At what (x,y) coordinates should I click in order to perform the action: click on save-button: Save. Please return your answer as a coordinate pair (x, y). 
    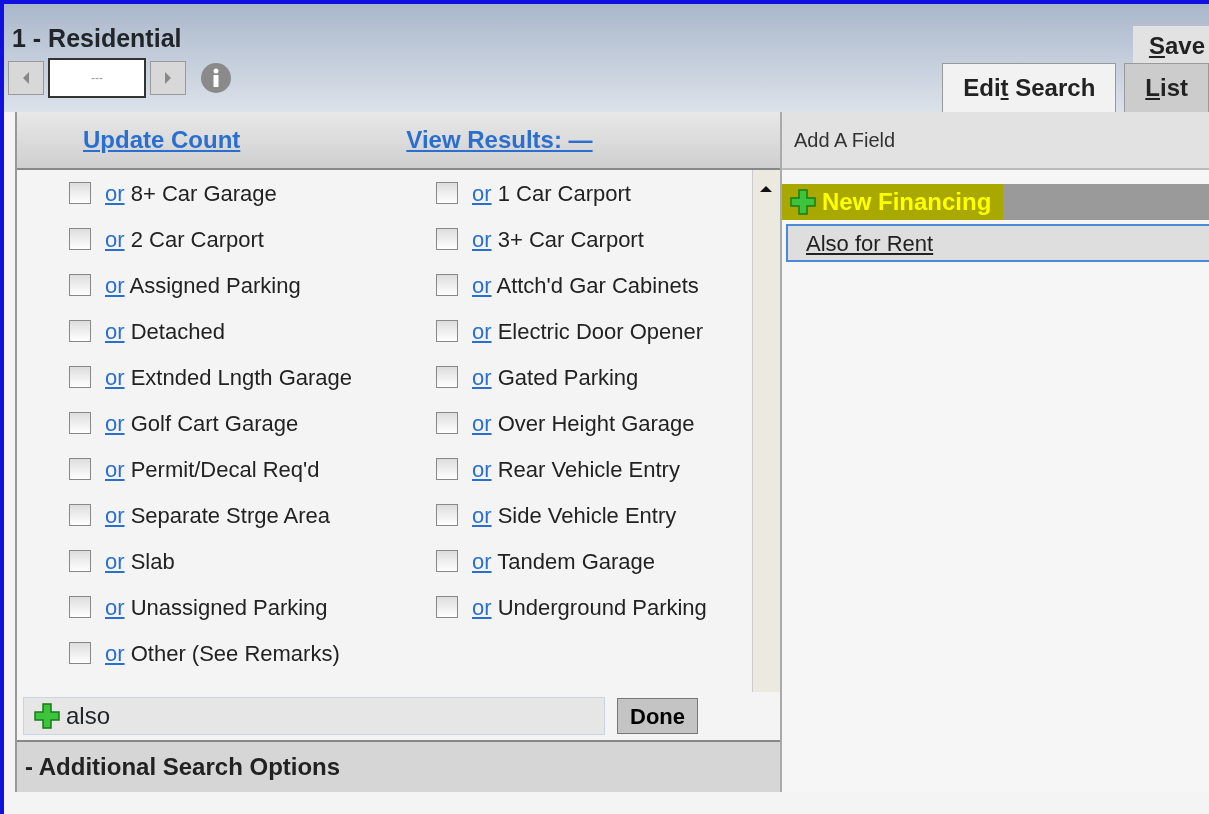
    Looking at the image, I should click on (1170, 46).